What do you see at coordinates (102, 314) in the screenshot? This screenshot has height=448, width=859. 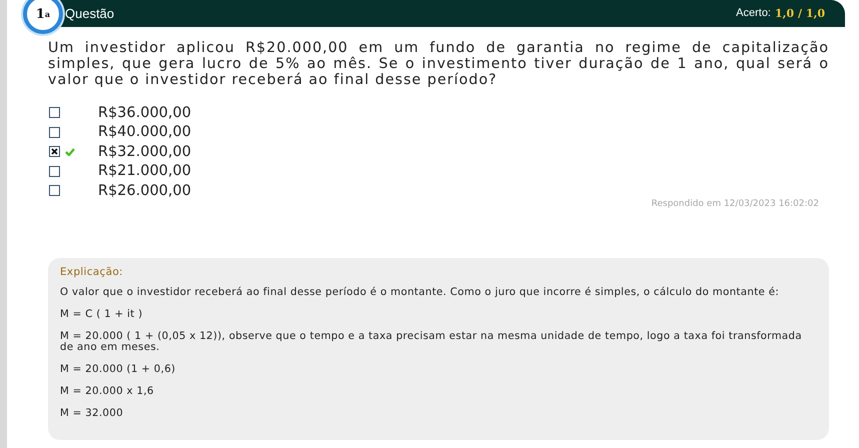 I see `explanation-line: M = C ( 1 + it )` at bounding box center [102, 314].